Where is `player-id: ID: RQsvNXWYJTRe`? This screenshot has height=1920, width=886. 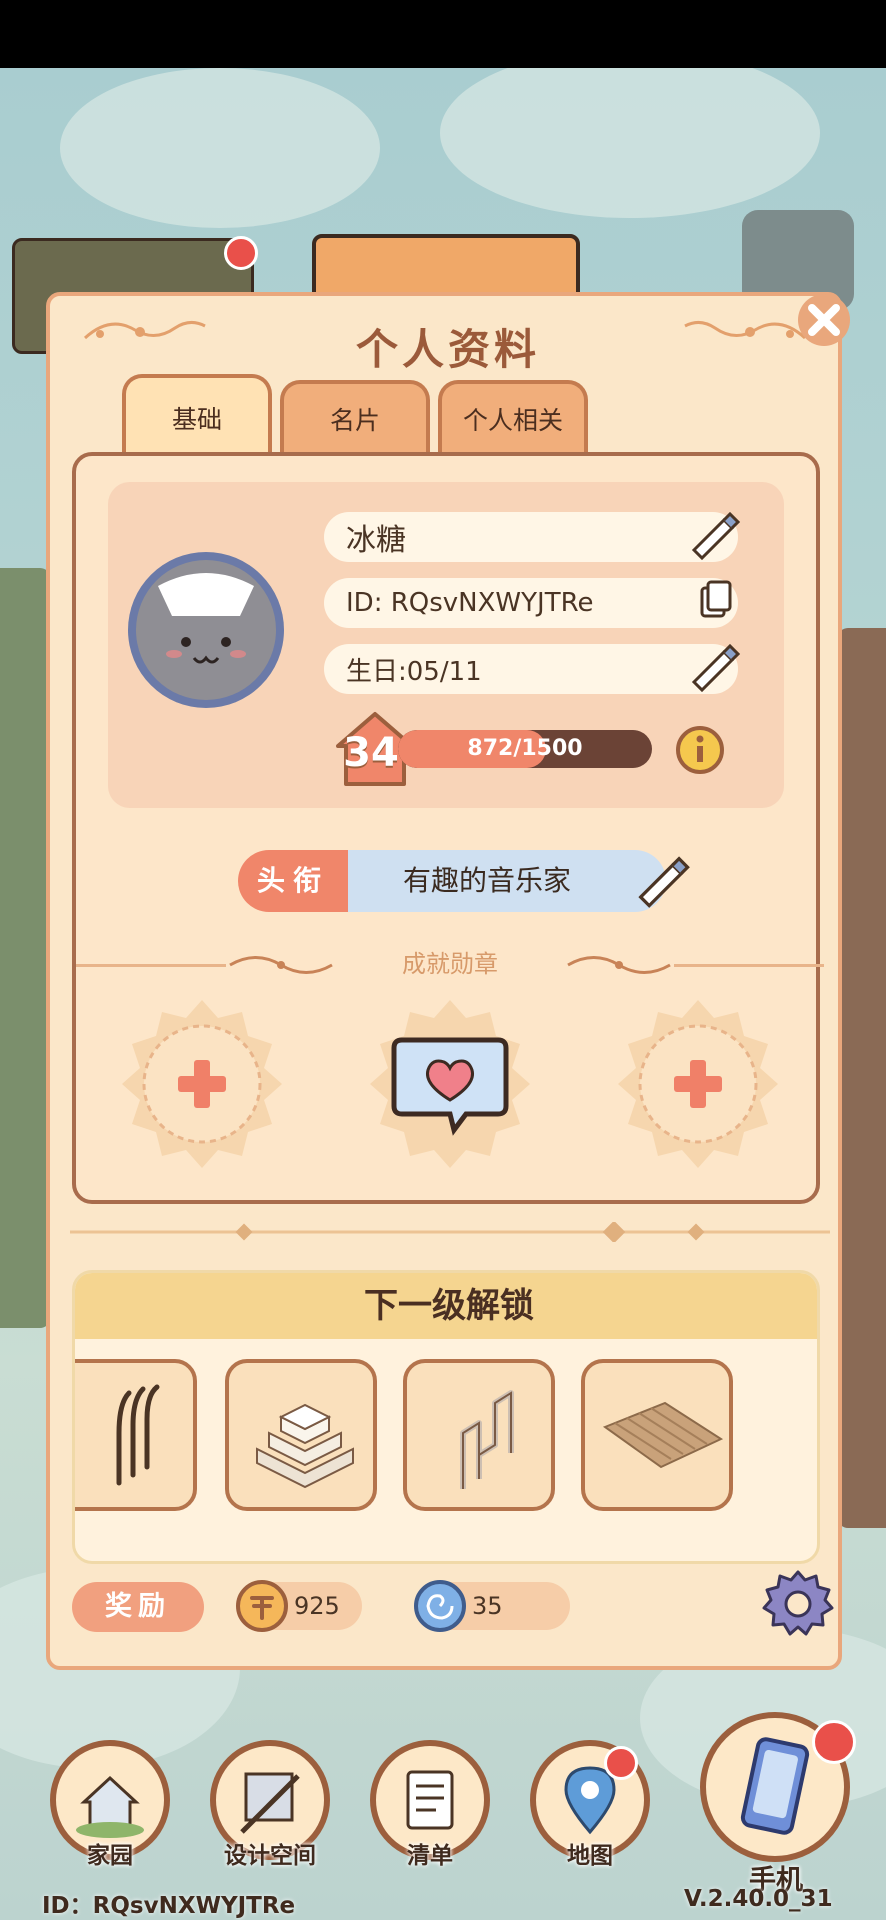
player-id: ID: RQsvNXWYJTRe is located at coordinates (470, 603).